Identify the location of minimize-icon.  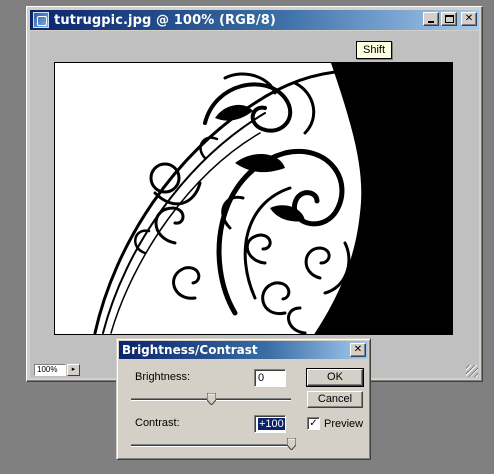
(431, 22).